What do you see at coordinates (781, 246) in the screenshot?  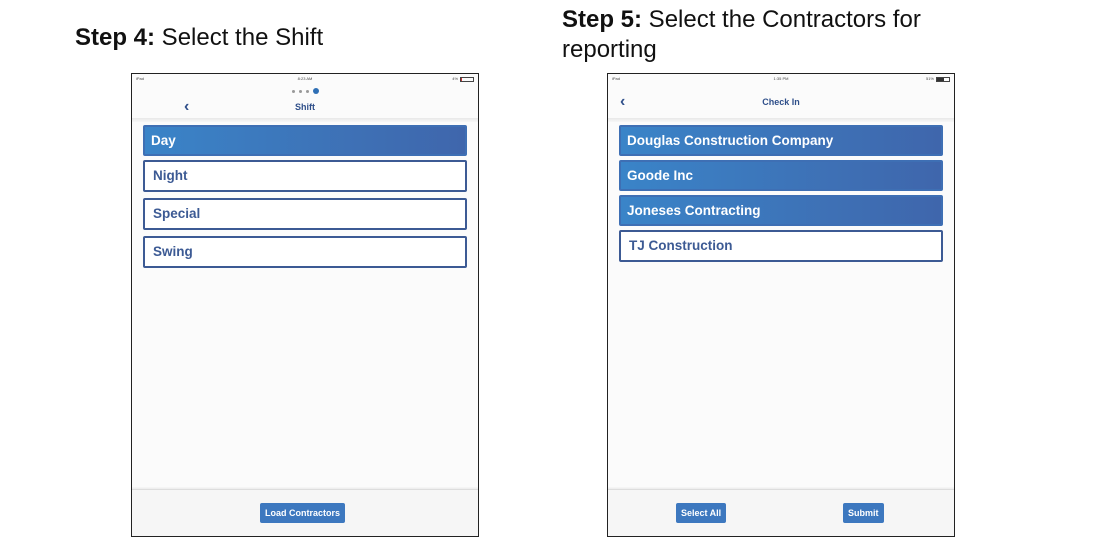 I see `contractor-item-tj: TJ Construction` at bounding box center [781, 246].